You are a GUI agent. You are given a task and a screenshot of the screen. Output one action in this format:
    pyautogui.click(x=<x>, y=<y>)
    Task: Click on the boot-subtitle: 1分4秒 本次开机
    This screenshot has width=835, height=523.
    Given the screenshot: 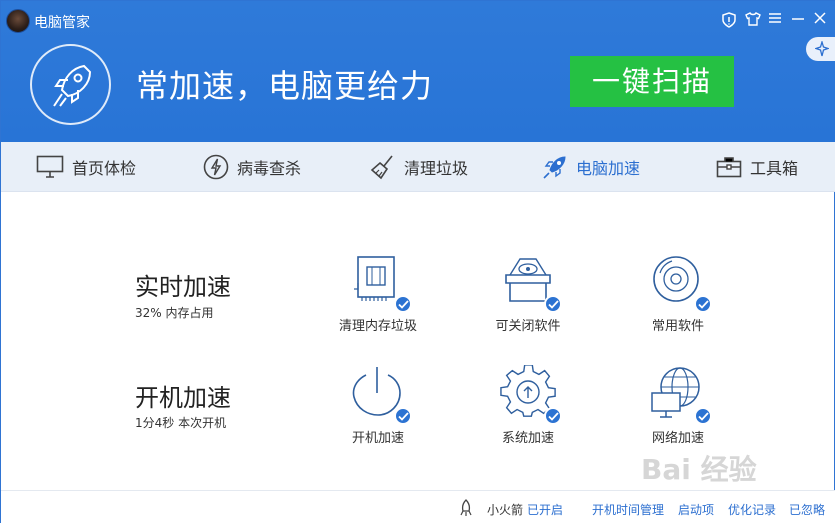 What is the action you would take?
    pyautogui.click(x=181, y=423)
    